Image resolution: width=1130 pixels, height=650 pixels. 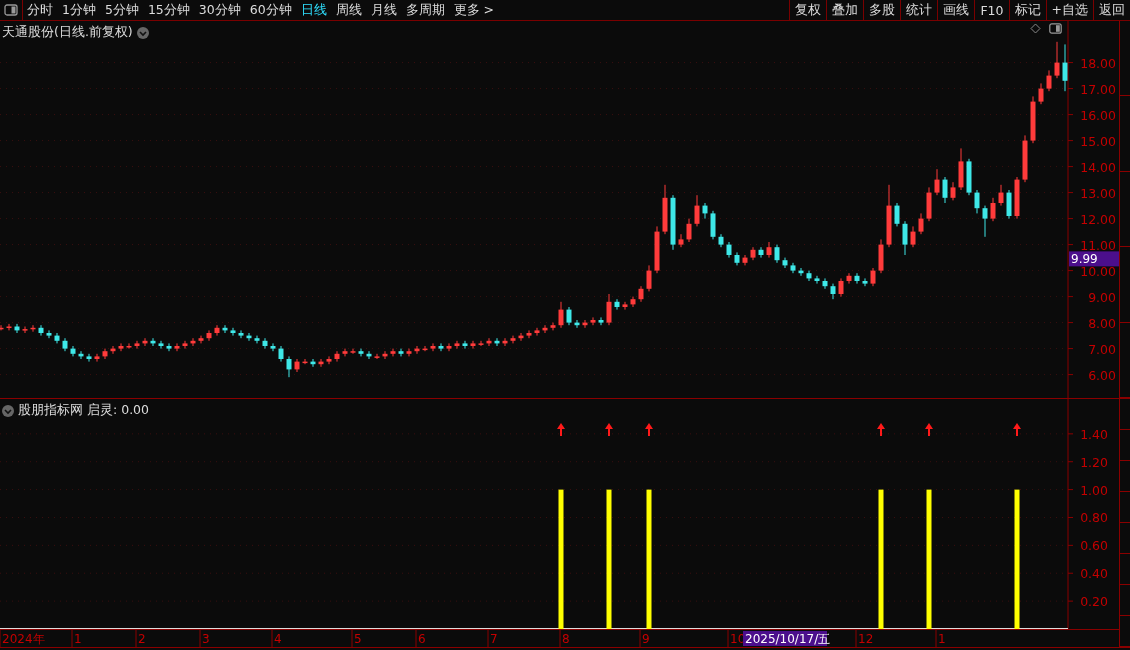 What do you see at coordinates (118, 410) in the screenshot?
I see `indicator-reading: 启灵: 0.00` at bounding box center [118, 410].